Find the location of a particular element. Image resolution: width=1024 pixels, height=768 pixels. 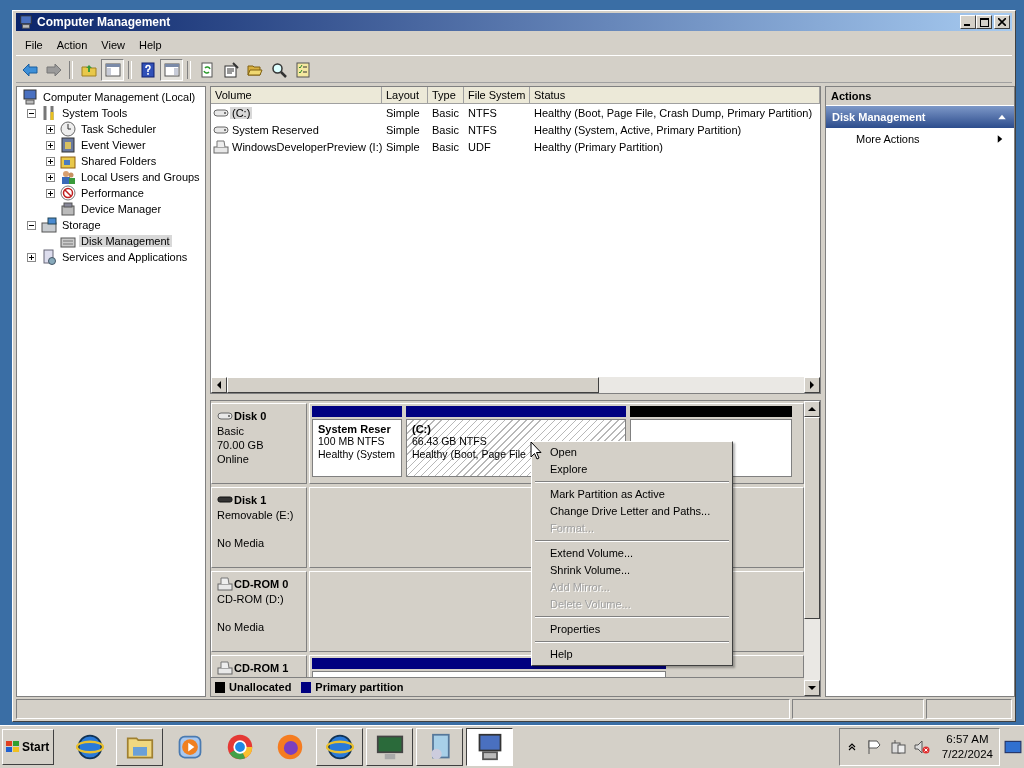

tree-item: Performance is located at coordinates (112, 193).